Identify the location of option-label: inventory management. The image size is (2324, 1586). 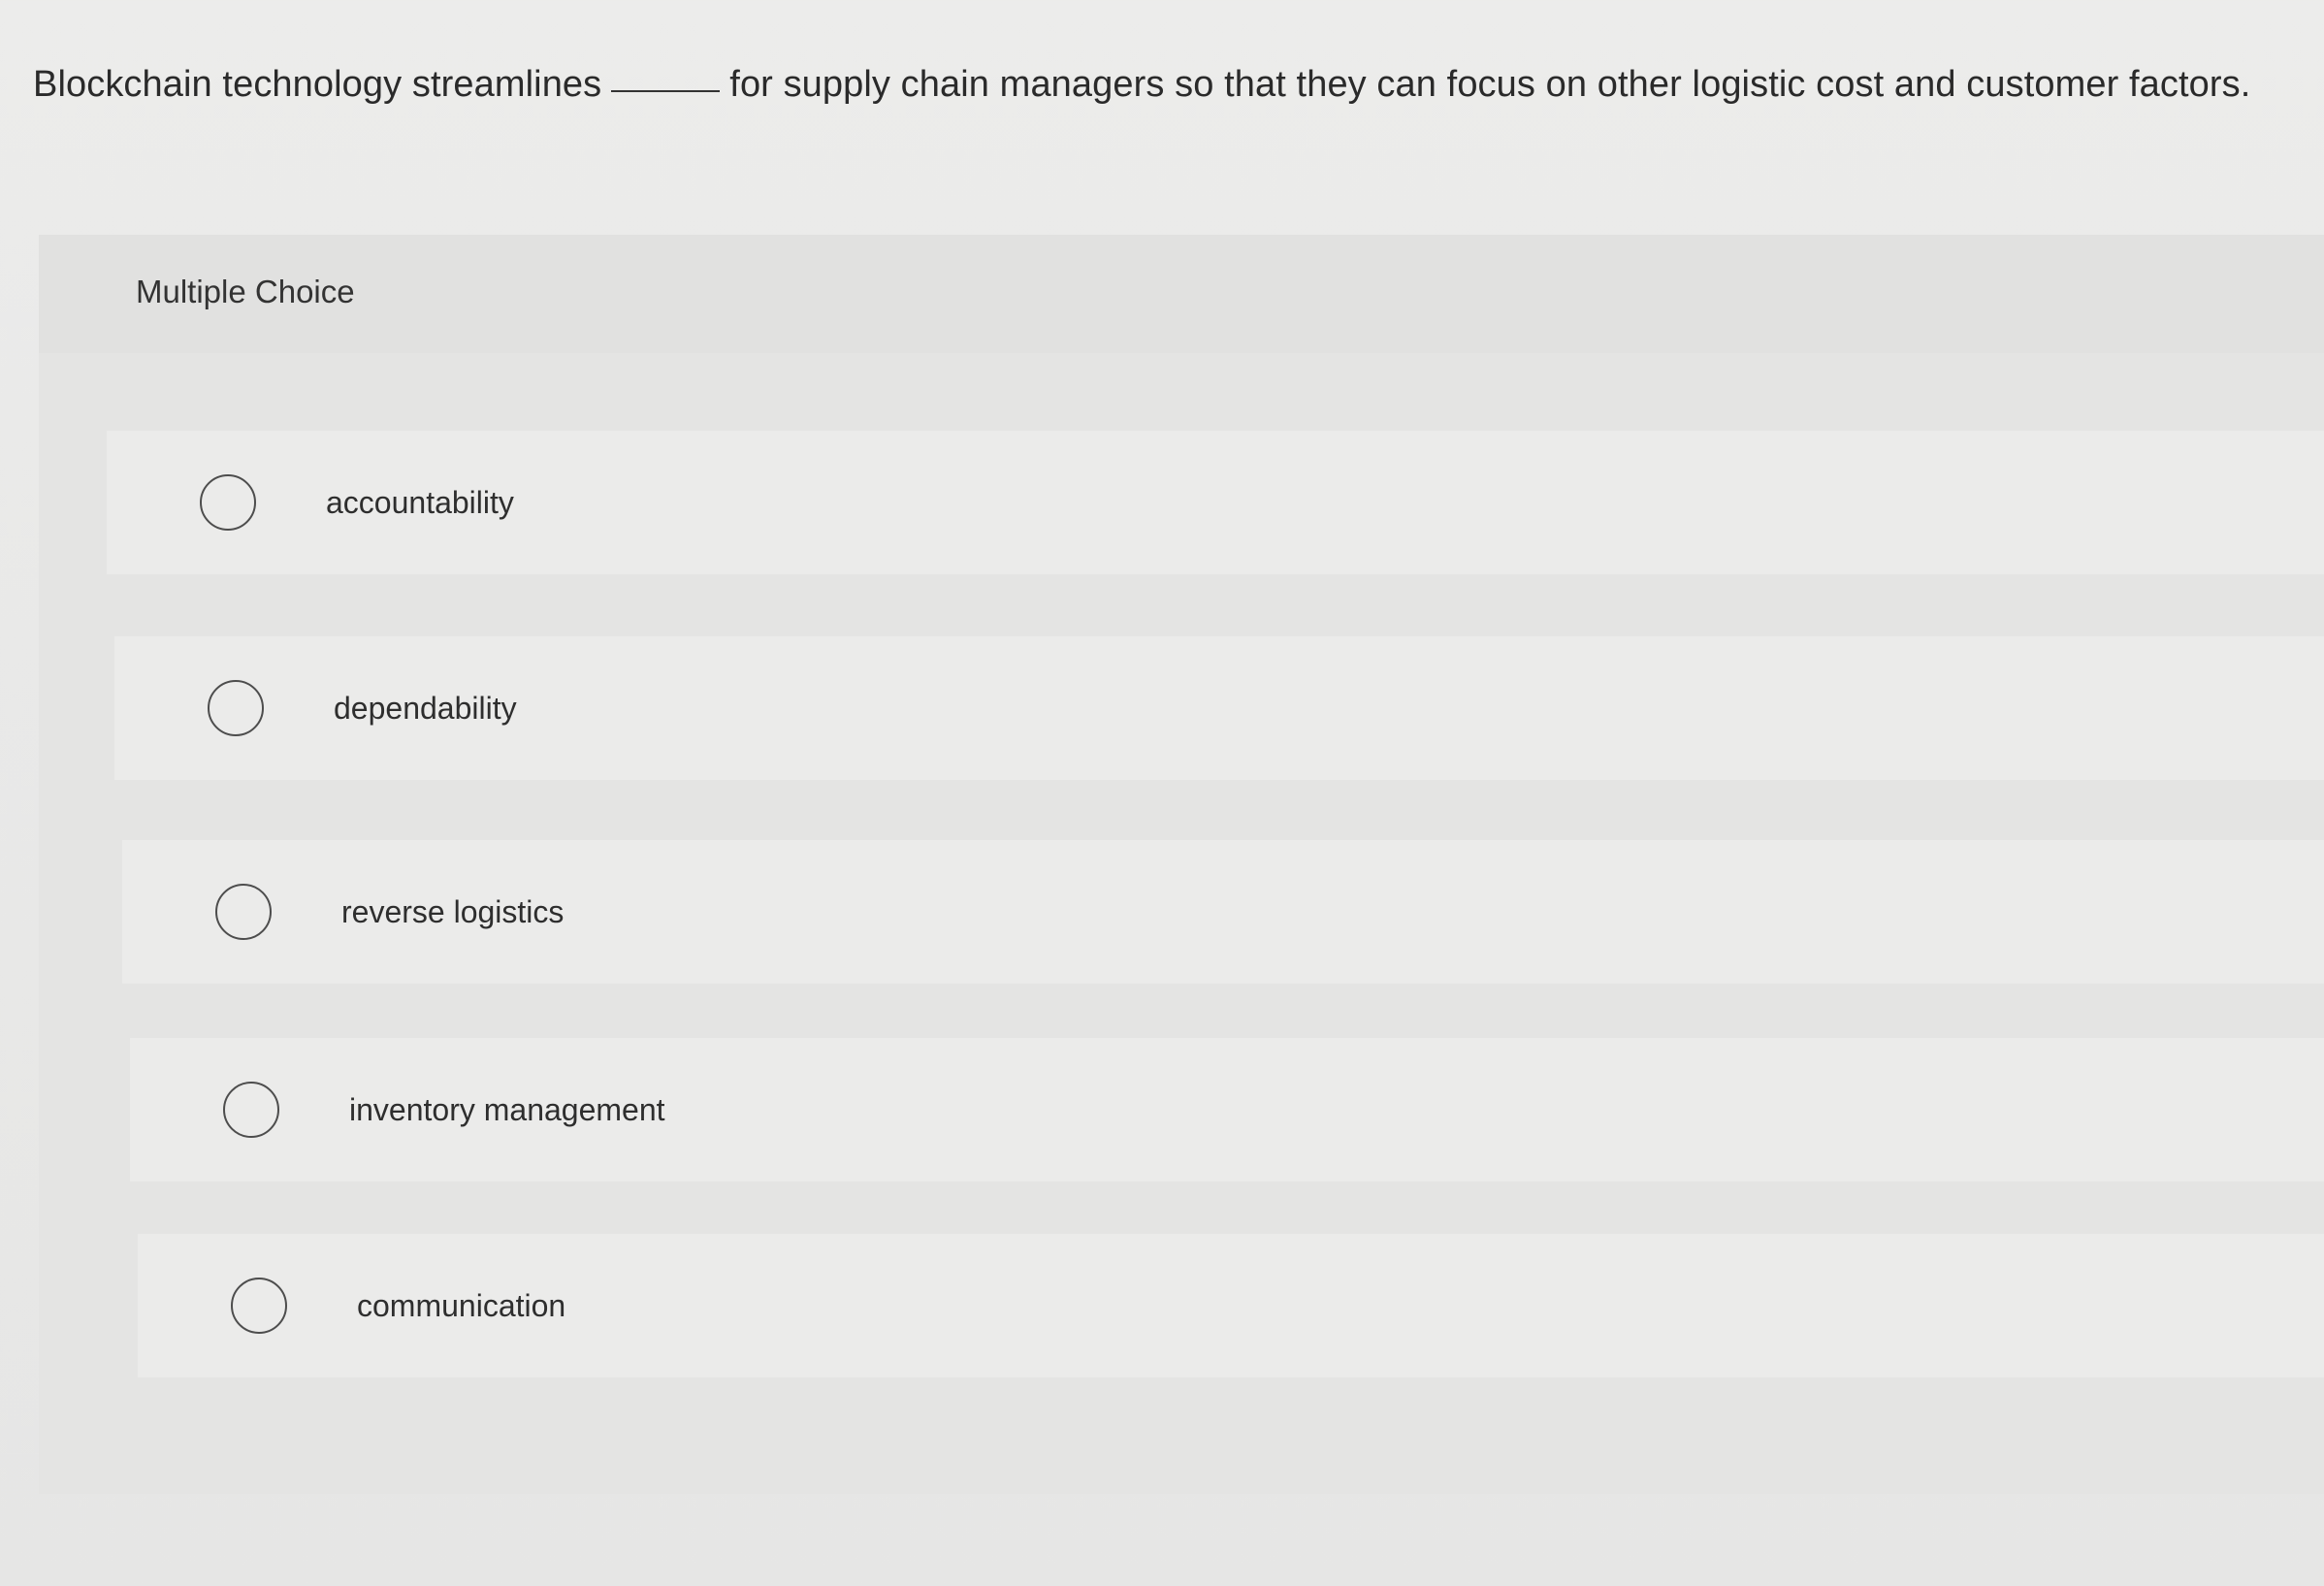
(507, 1109).